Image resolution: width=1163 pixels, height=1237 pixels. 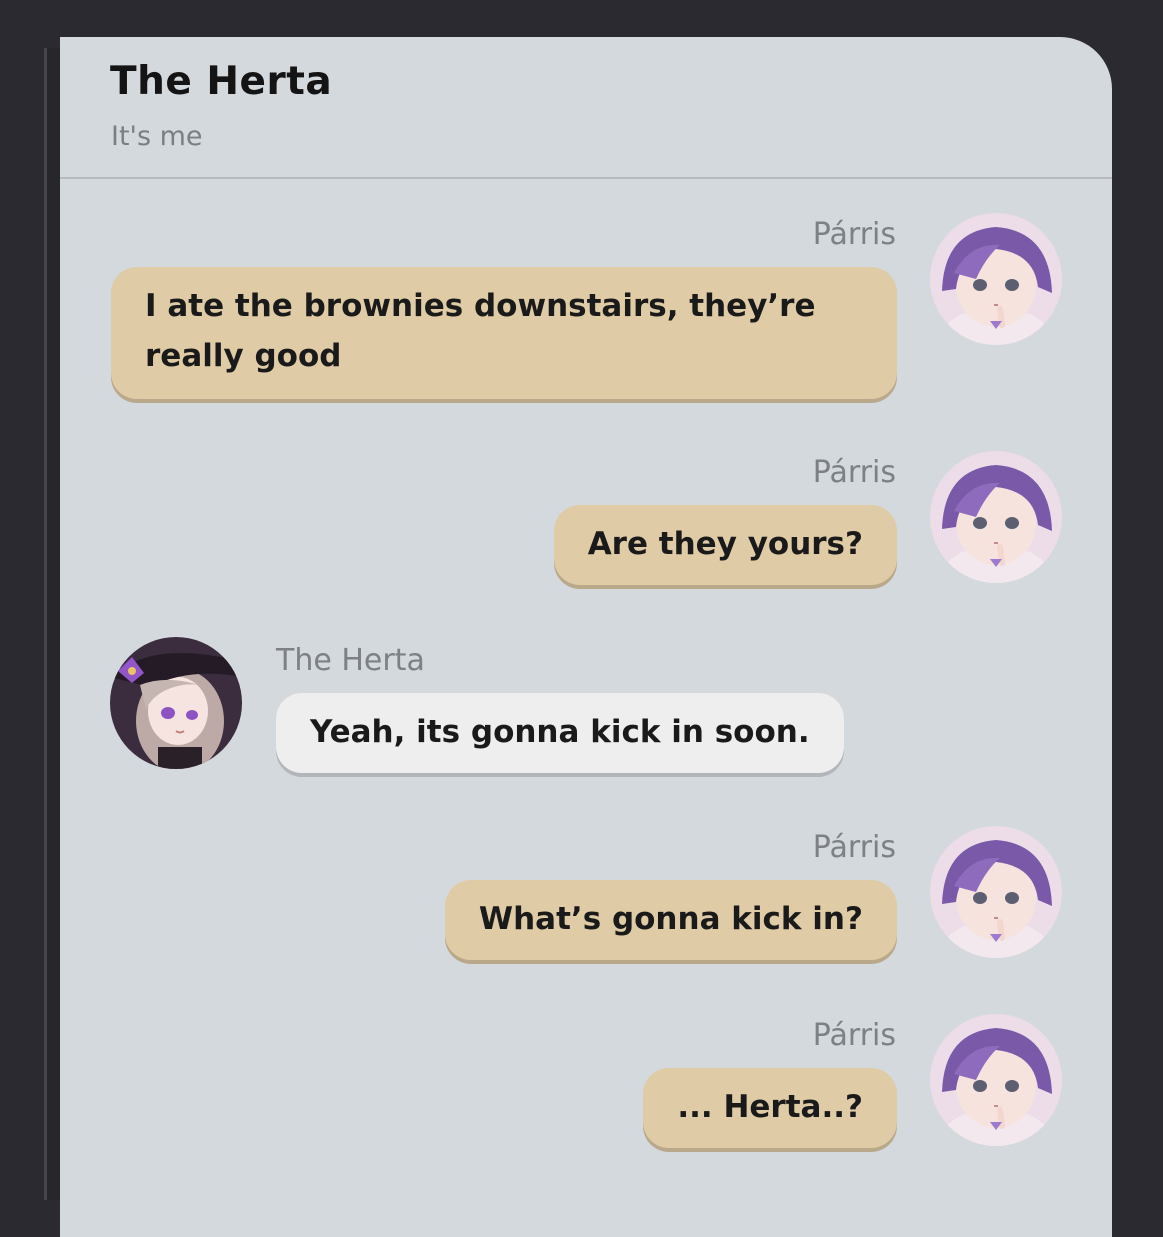 I want to click on message-bubble: Are they yours?, so click(x=725, y=545).